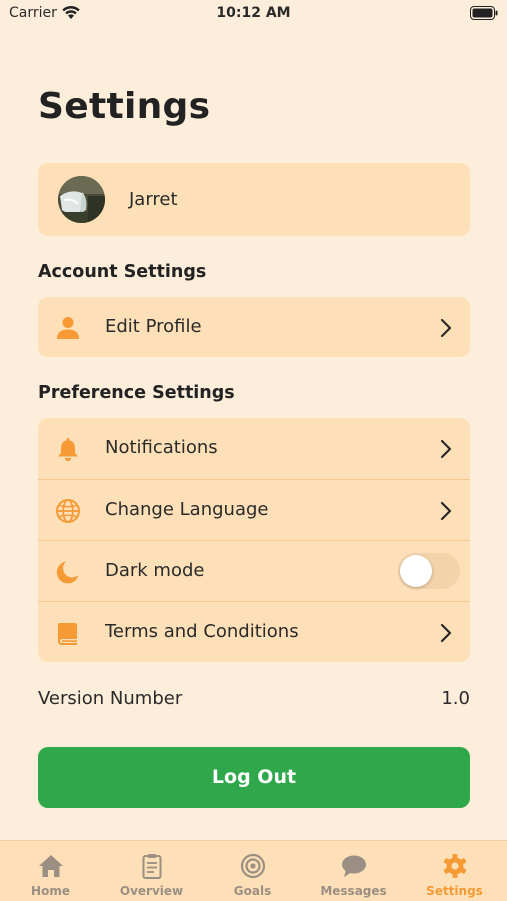  What do you see at coordinates (254, 448) in the screenshot?
I see `notifications-row: Notifications` at bounding box center [254, 448].